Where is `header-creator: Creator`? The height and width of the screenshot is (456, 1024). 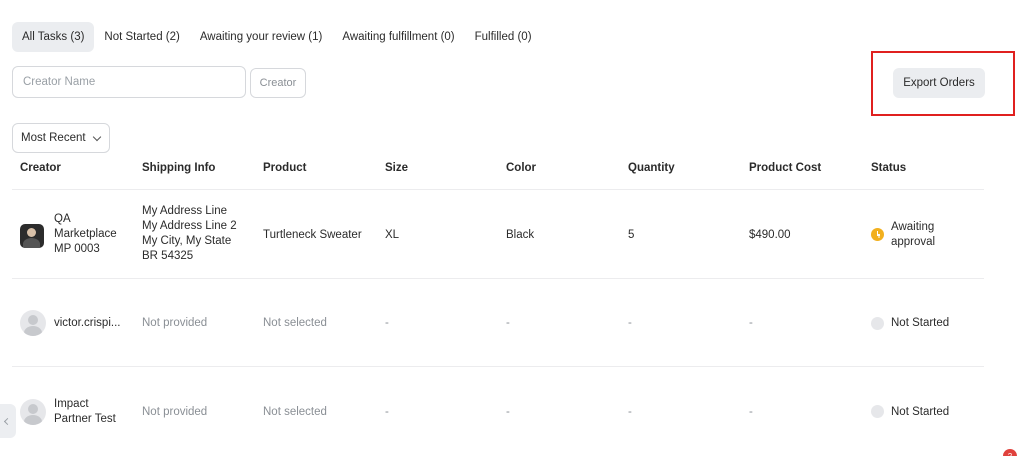
header-creator: Creator is located at coordinates (40, 168).